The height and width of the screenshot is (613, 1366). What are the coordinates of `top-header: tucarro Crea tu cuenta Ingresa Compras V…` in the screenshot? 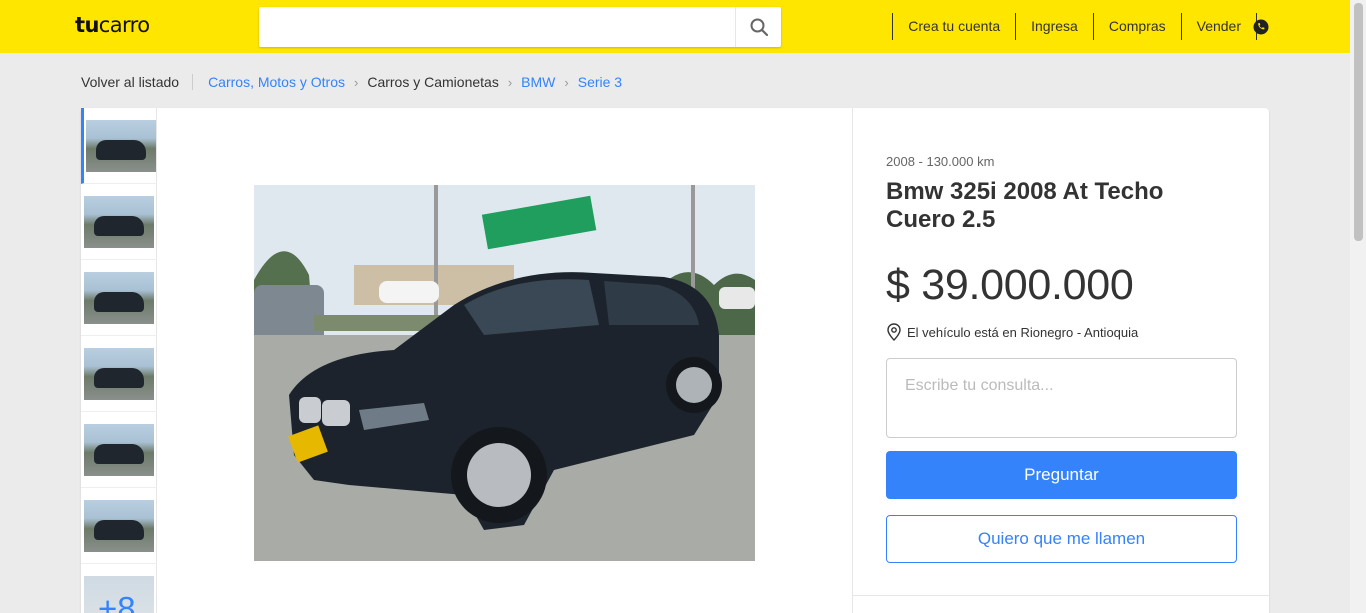 It's located at (675, 26).